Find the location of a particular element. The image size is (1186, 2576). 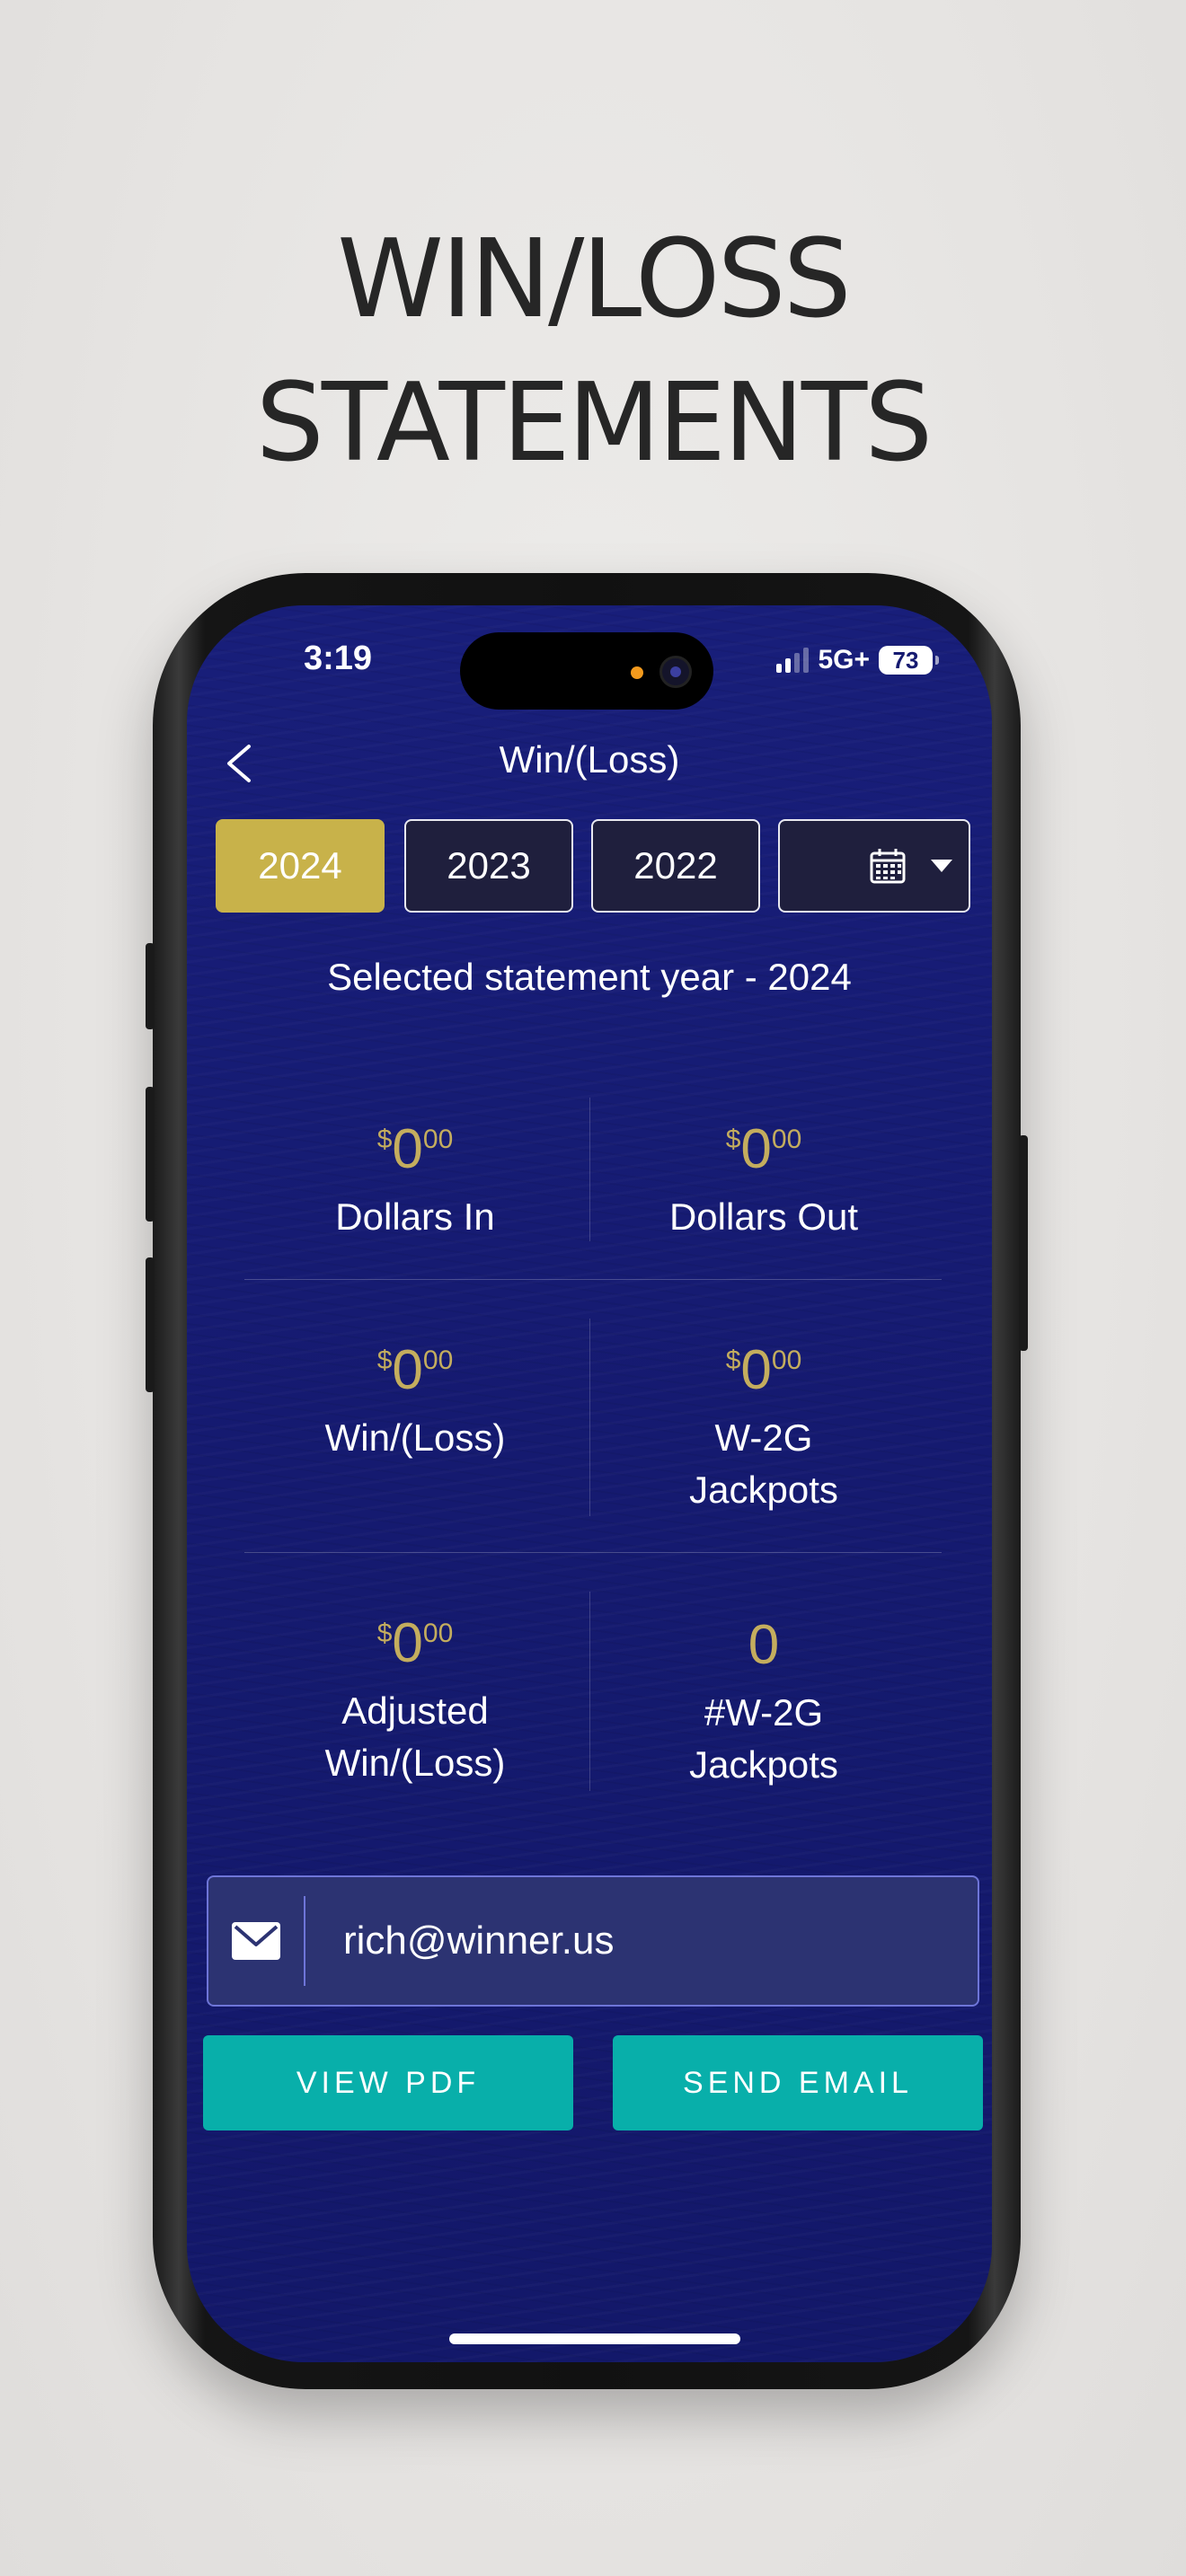

email-input is located at coordinates (641, 1941).